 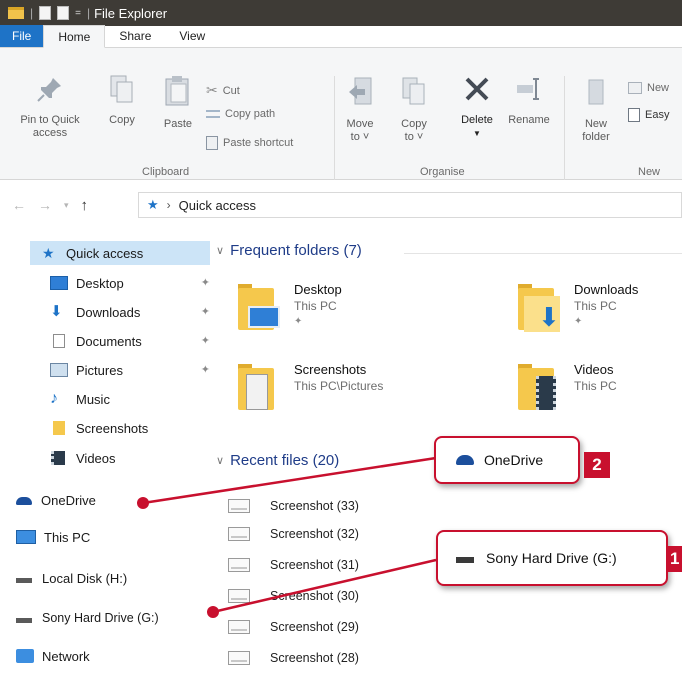 I want to click on callout-onedrive: OneDrive, so click(x=507, y=460).